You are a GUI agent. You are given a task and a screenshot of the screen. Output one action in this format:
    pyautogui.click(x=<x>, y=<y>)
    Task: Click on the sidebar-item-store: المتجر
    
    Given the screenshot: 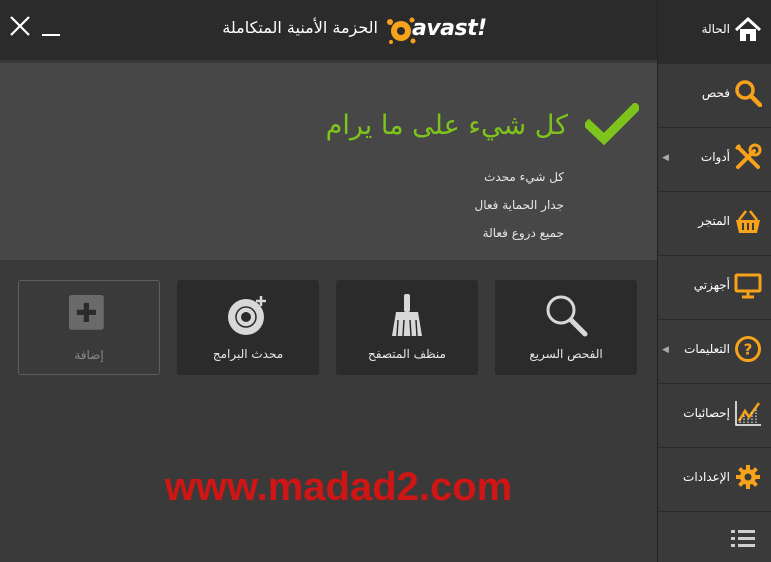 What is the action you would take?
    pyautogui.click(x=714, y=224)
    